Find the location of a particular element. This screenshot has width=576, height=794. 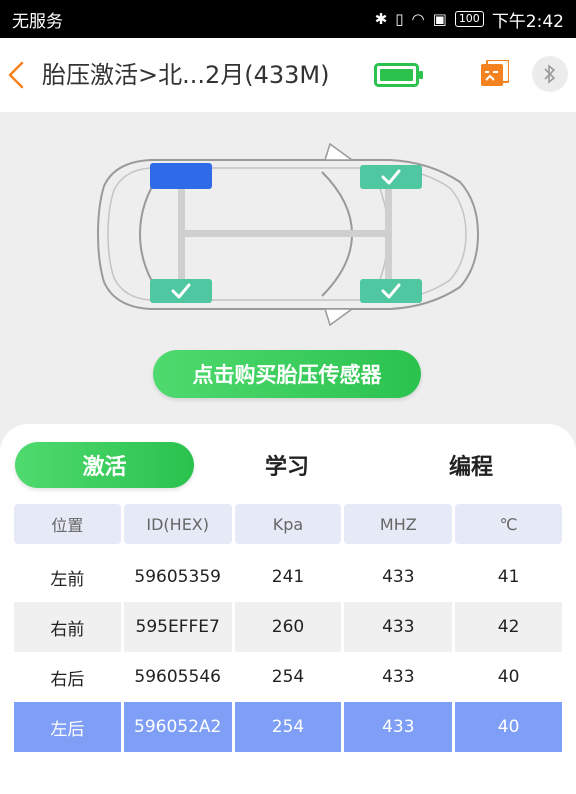

table-cell: 595EFFE7 is located at coordinates (177, 627).